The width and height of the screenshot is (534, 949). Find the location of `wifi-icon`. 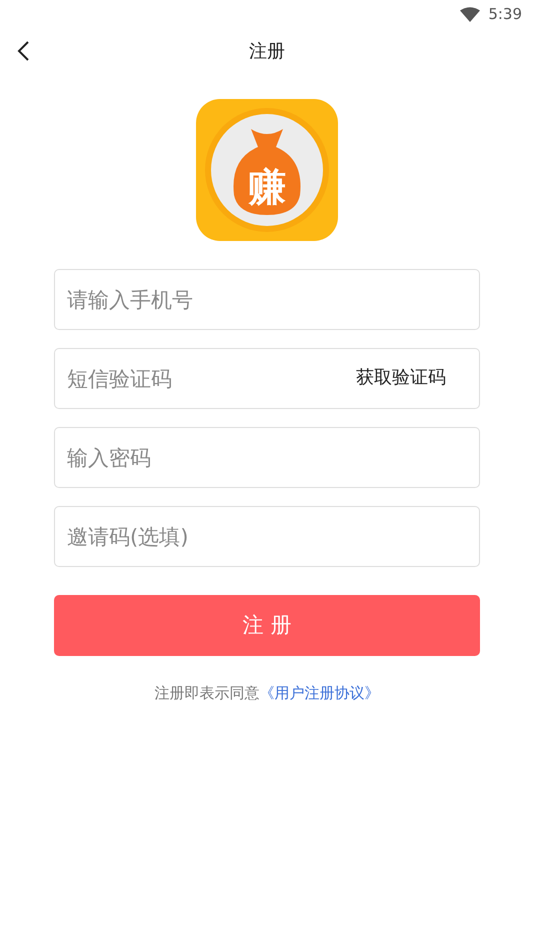

wifi-icon is located at coordinates (470, 14).